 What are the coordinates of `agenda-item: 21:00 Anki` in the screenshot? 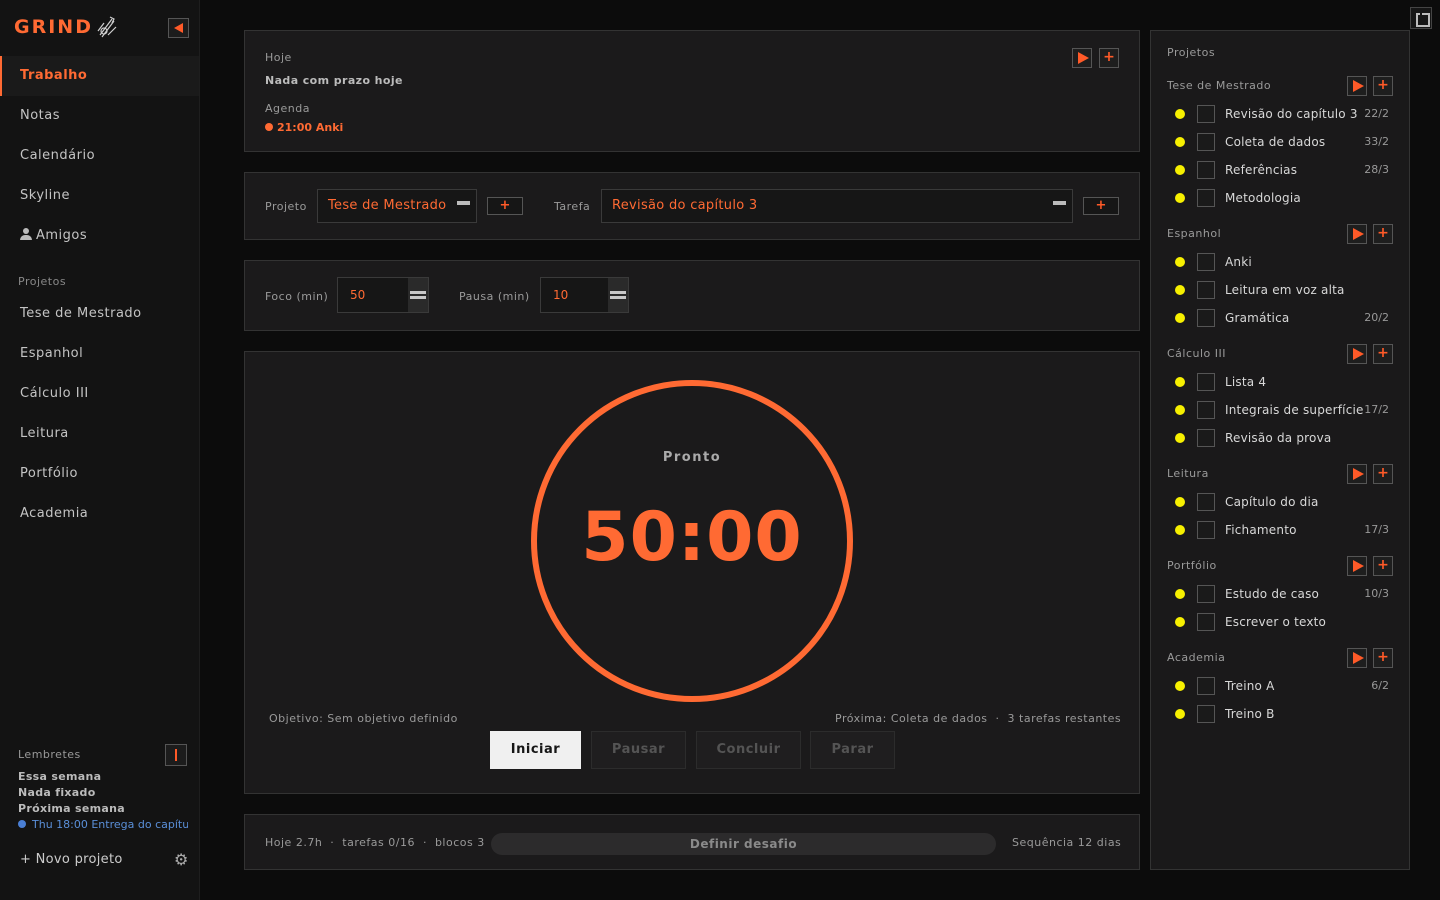 It's located at (304, 127).